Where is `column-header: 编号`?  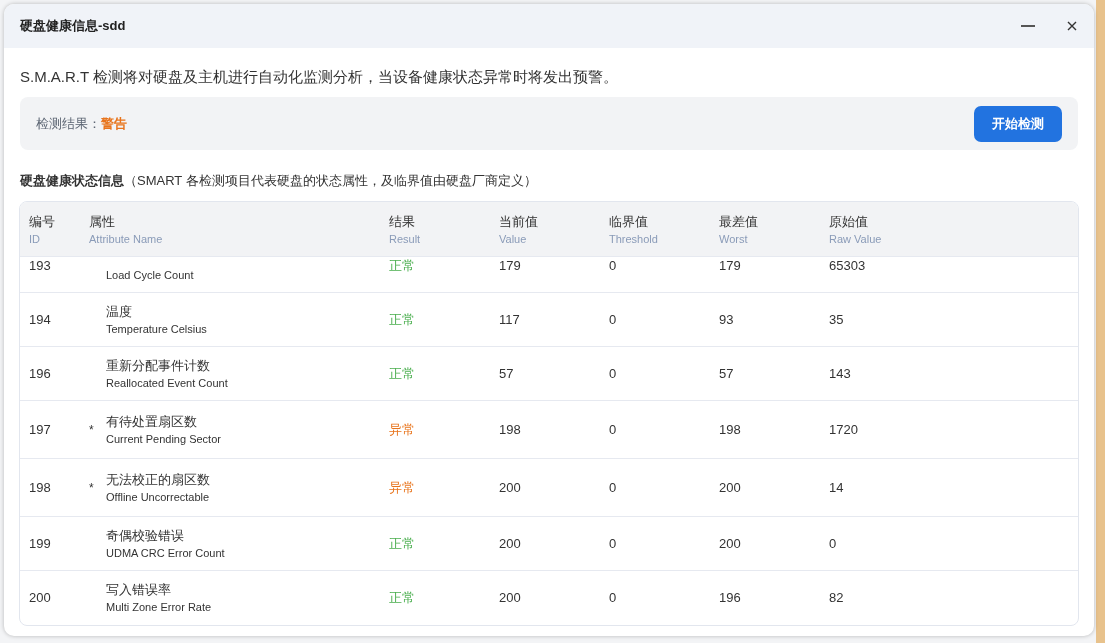
column-header: 编号 is located at coordinates (42, 222).